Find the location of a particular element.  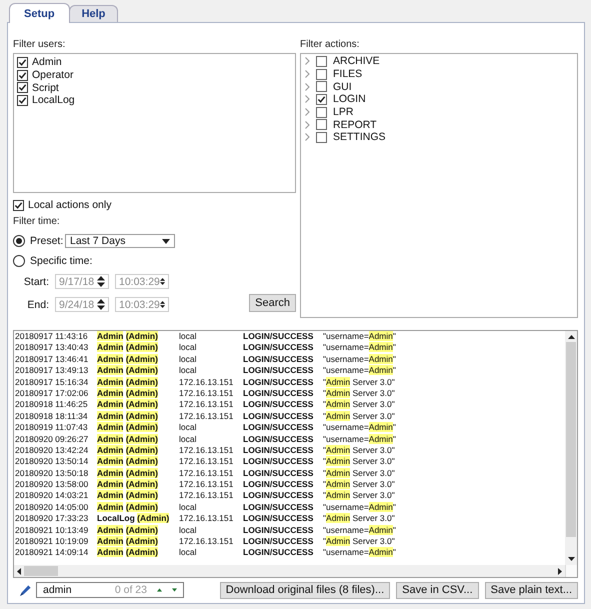

radio-label: Specific time: is located at coordinates (61, 261).